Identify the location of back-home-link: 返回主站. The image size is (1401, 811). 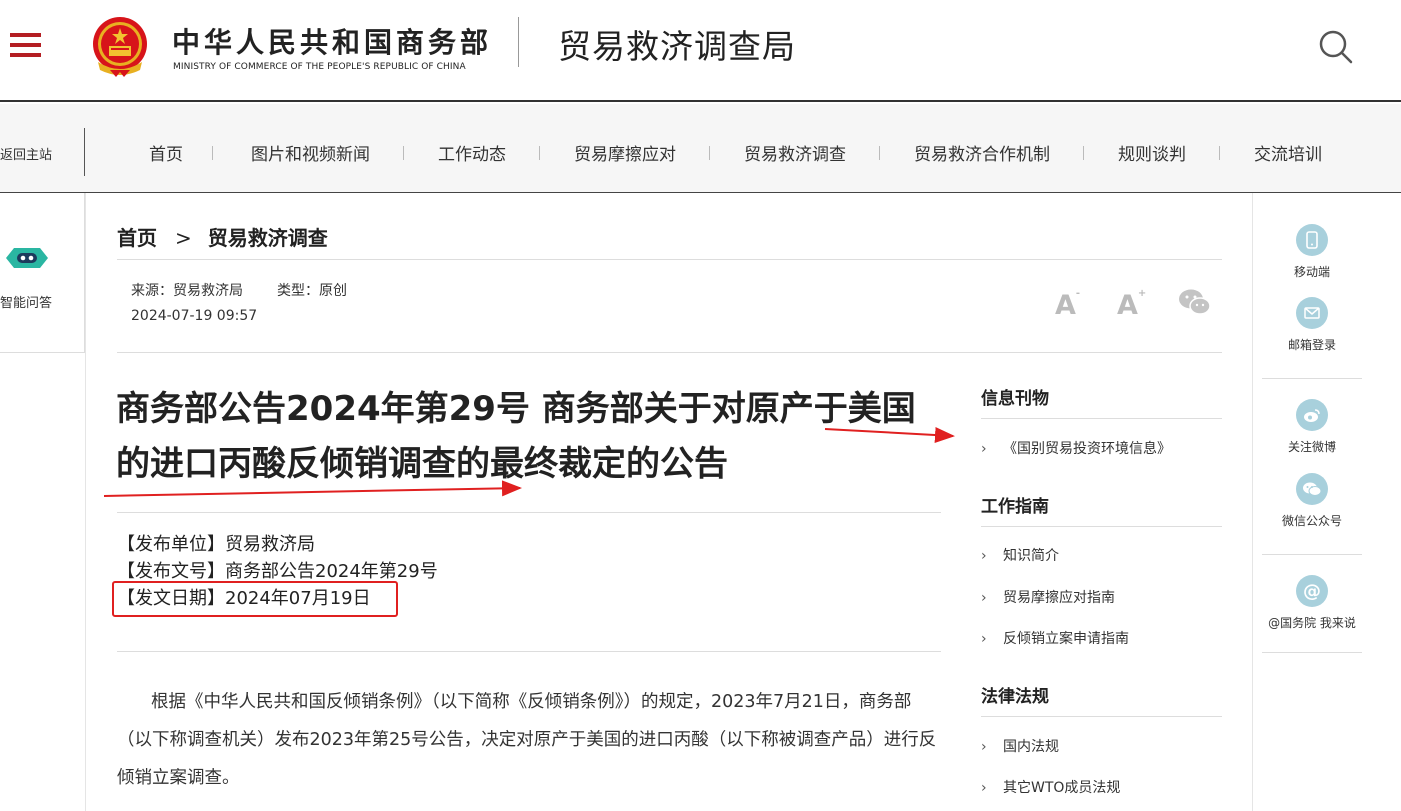
(26, 153).